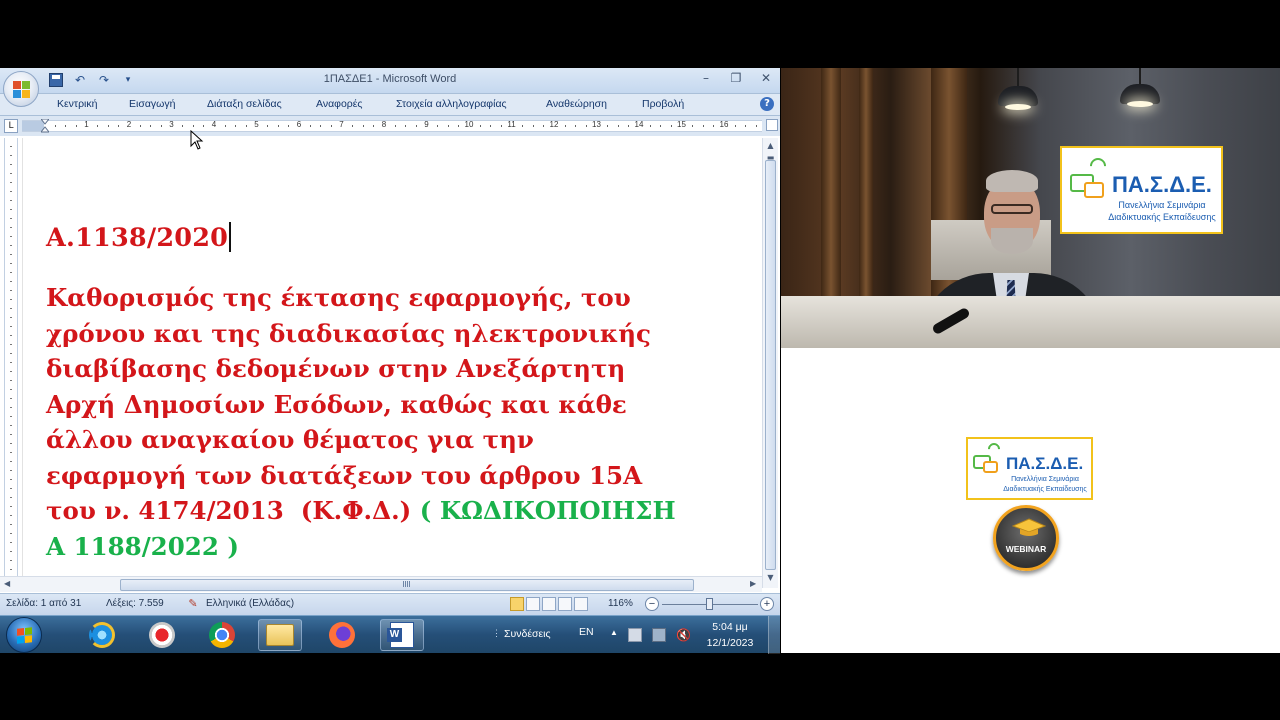  What do you see at coordinates (171, 124) in the screenshot?
I see `ruler-number: 3` at bounding box center [171, 124].